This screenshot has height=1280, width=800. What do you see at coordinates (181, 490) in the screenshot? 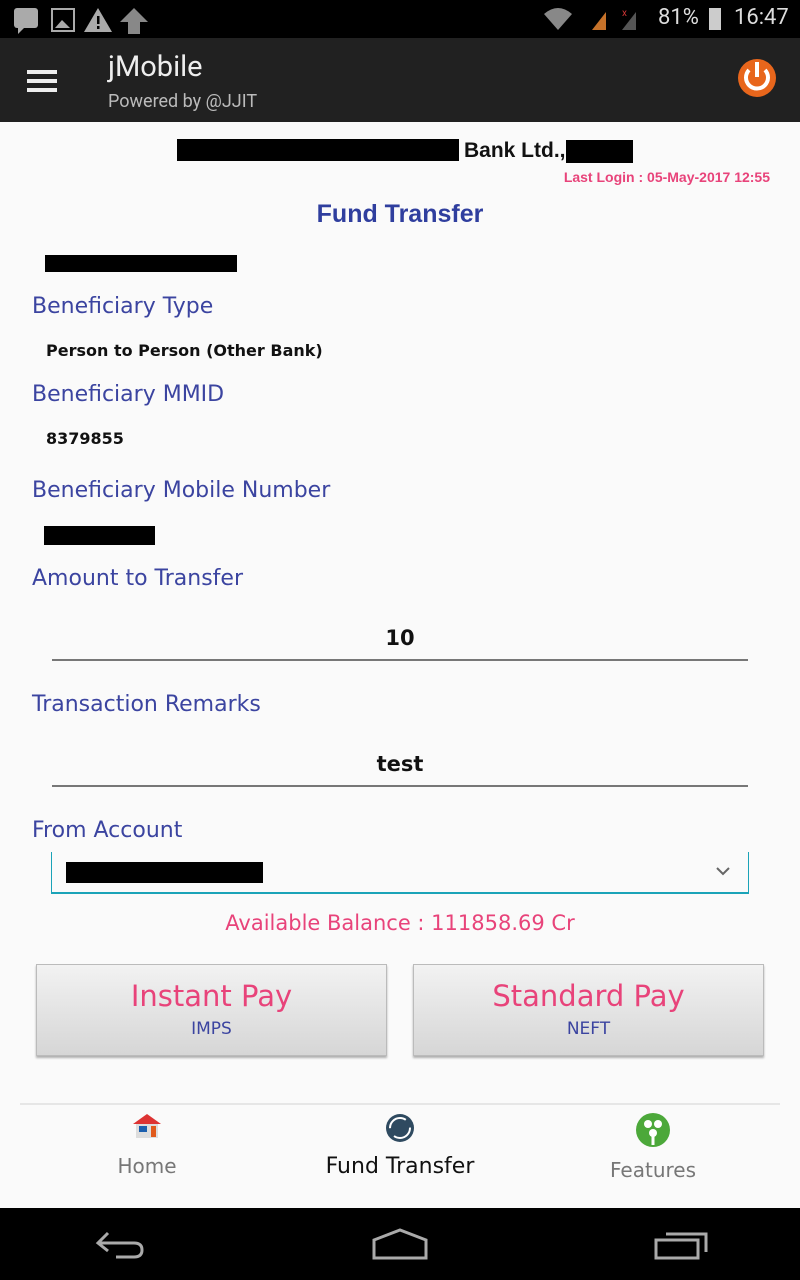
I see `mobile-label: Beneficiary Mobile Number` at bounding box center [181, 490].